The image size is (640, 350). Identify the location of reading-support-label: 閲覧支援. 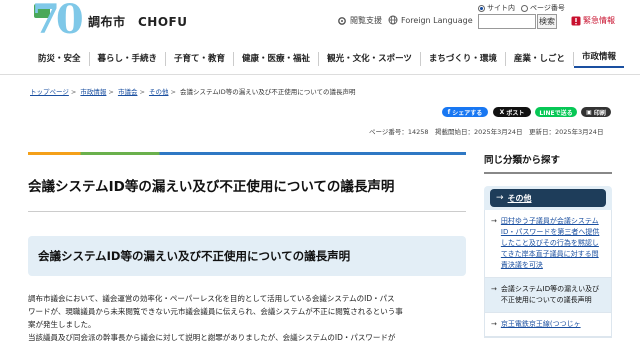
(366, 20).